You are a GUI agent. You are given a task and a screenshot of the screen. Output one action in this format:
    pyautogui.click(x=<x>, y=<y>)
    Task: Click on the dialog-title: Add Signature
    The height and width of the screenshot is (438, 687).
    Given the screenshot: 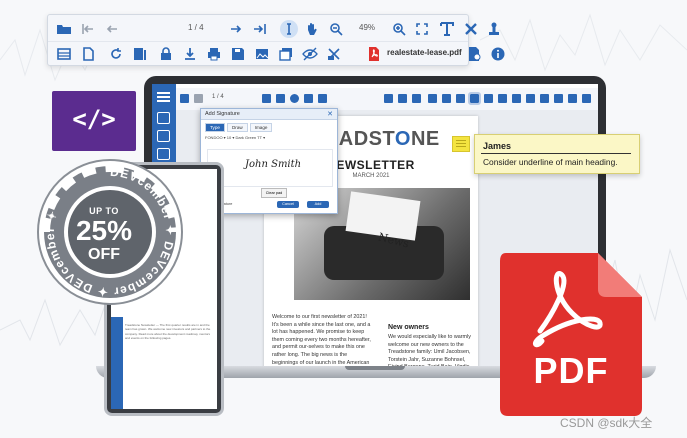 What is the action you would take?
    pyautogui.click(x=222, y=114)
    